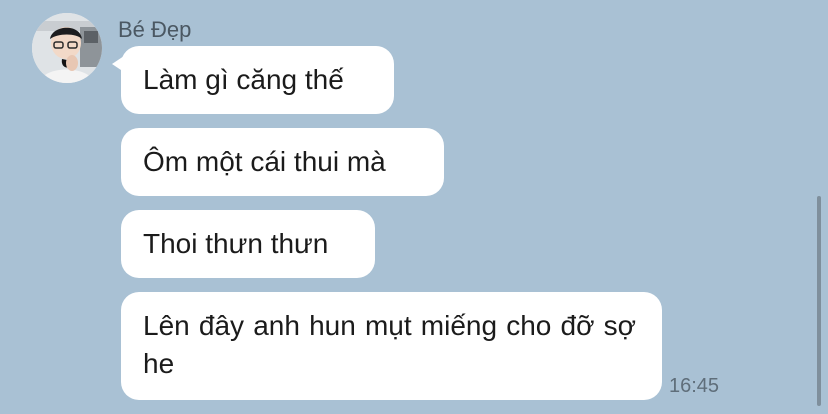  Describe the element at coordinates (243, 79) in the screenshot. I see `message-text: Làm gì căng thế` at that location.